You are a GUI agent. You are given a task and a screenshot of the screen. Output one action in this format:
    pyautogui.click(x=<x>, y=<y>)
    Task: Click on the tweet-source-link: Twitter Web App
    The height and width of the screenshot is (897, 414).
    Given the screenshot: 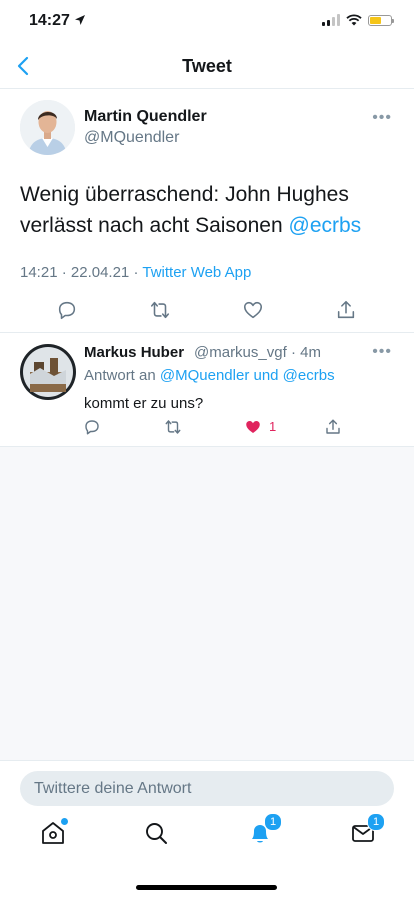 What is the action you would take?
    pyautogui.click(x=196, y=272)
    